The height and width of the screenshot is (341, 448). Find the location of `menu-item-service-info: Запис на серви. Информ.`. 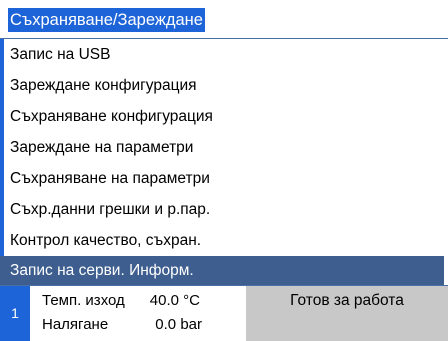

menu-item-service-info: Запис на серви. Информ. is located at coordinates (222, 270).